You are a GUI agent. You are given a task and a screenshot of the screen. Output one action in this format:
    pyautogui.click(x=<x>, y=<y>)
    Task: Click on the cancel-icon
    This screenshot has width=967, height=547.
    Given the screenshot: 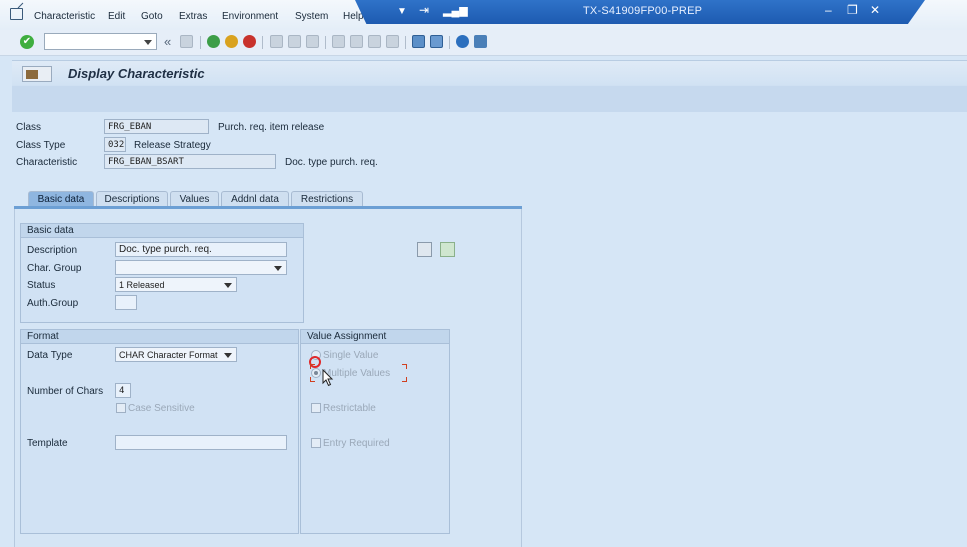 What is the action you would take?
    pyautogui.click(x=249, y=41)
    